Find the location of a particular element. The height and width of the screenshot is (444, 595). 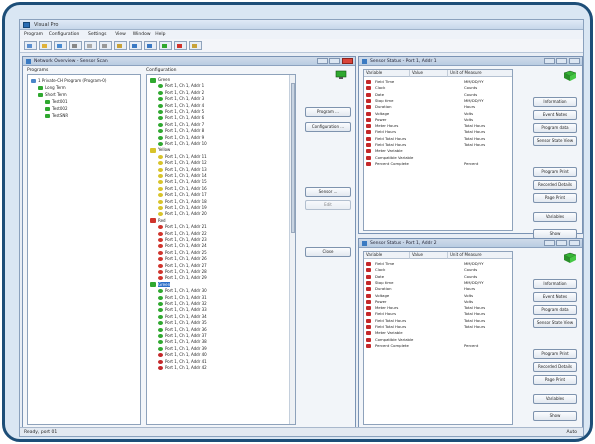

variable-name: Compatible Variable is located at coordinates (394, 339).